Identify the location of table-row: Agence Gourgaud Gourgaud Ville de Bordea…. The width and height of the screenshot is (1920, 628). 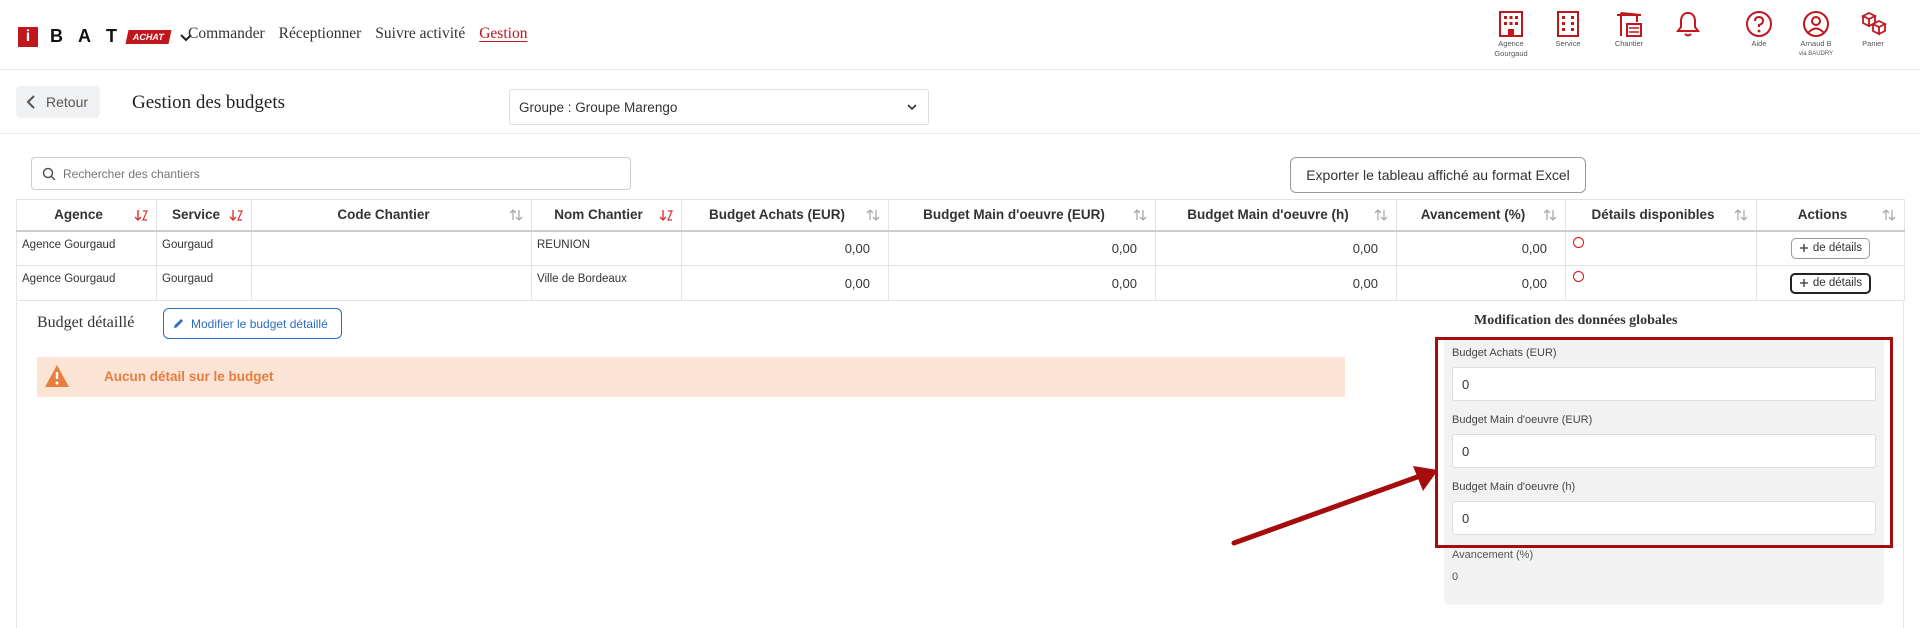
(960, 283).